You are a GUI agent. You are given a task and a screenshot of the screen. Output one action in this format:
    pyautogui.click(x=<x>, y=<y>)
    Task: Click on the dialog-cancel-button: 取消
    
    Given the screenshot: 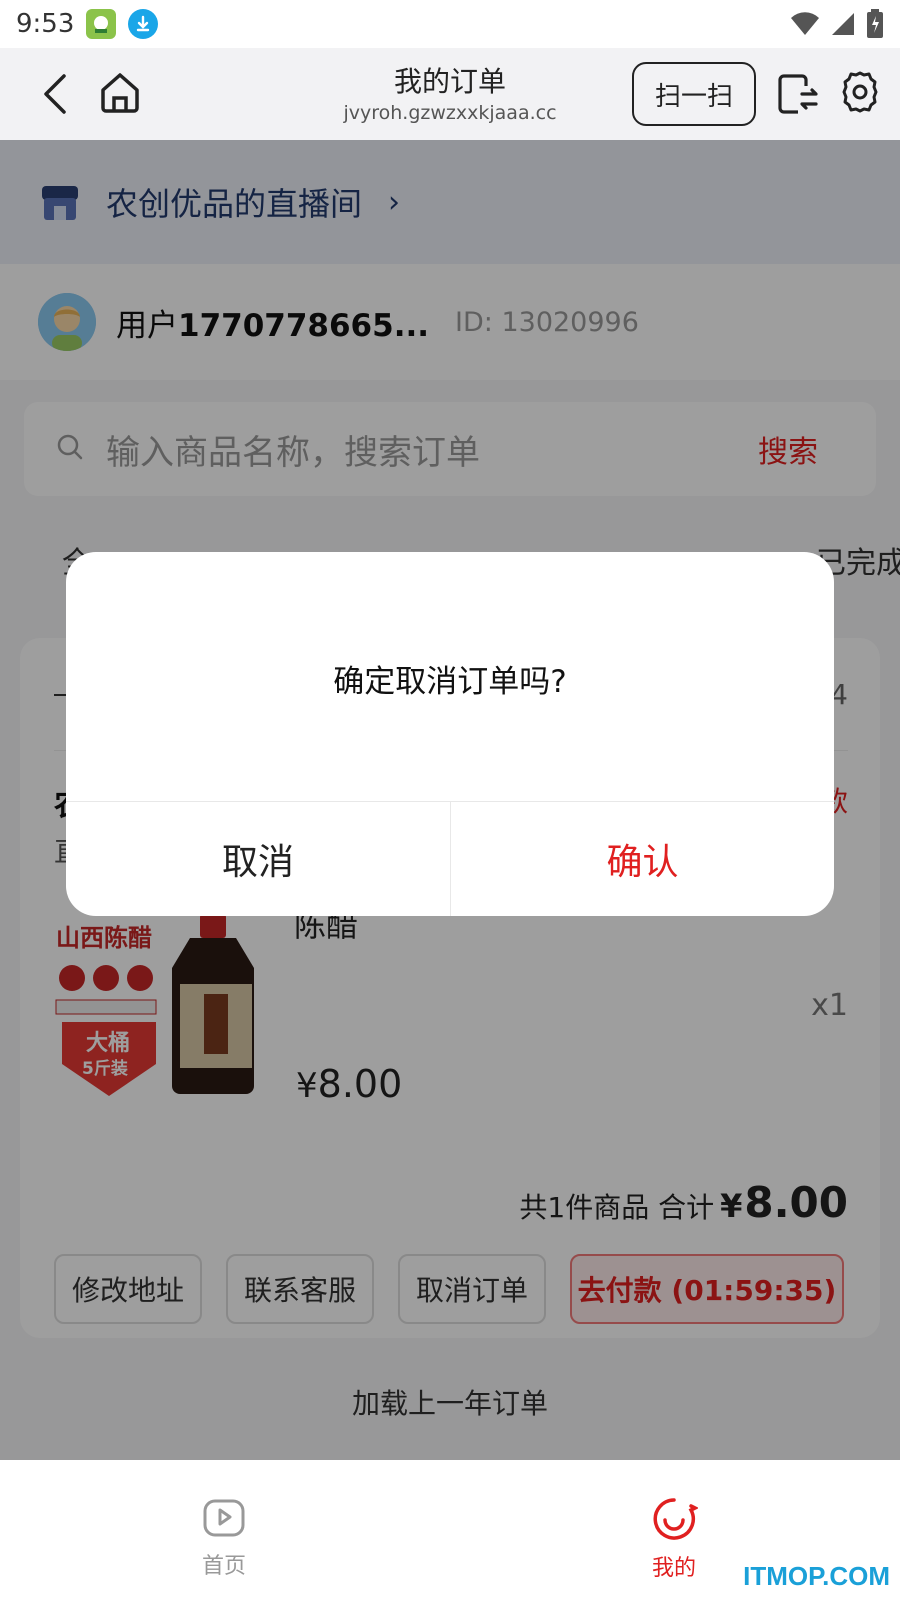 What is the action you would take?
    pyautogui.click(x=258, y=859)
    